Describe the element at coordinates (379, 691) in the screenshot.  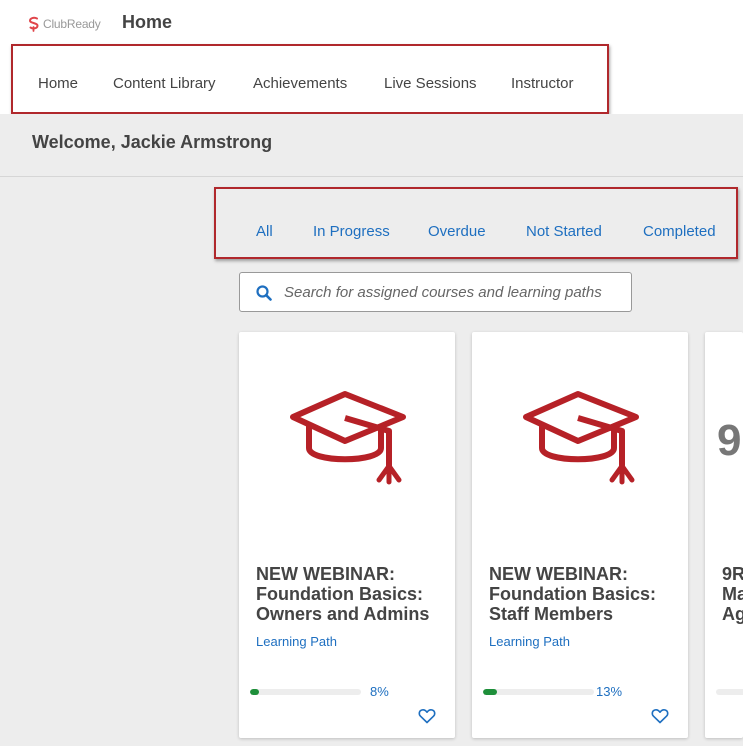
I see `progress-percent: 8%` at that location.